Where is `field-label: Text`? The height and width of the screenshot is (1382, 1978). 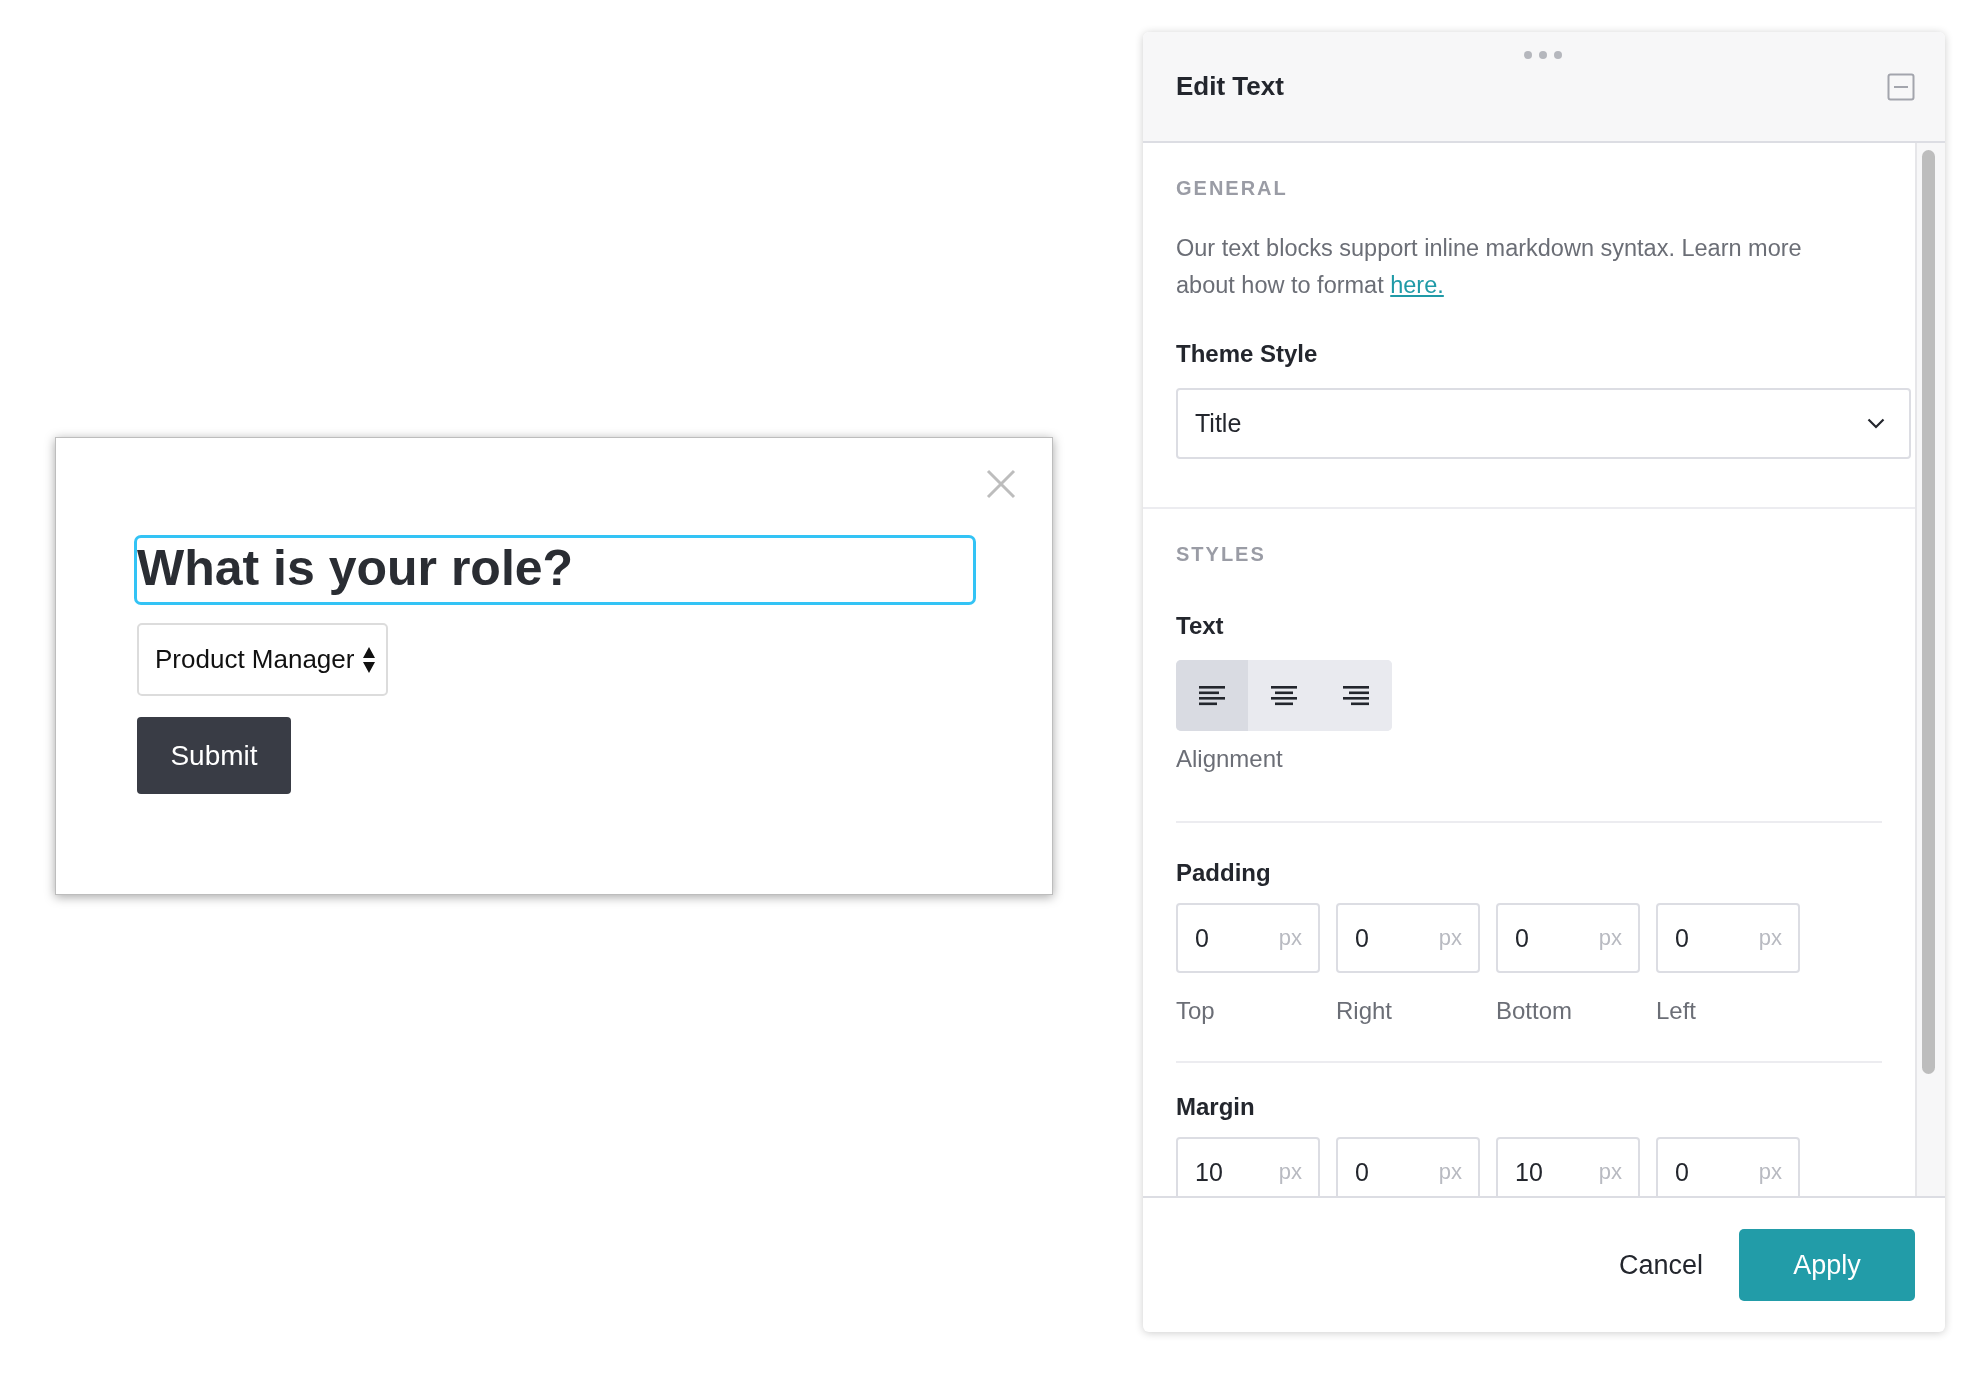
field-label: Text is located at coordinates (1200, 626).